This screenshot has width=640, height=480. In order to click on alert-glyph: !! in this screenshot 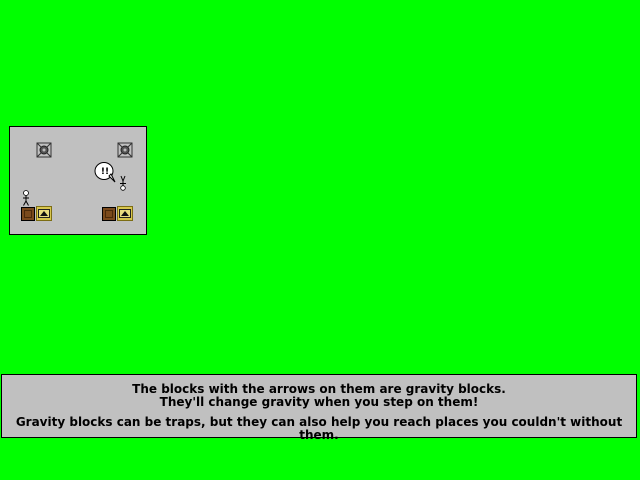, I will do `click(105, 172)`.